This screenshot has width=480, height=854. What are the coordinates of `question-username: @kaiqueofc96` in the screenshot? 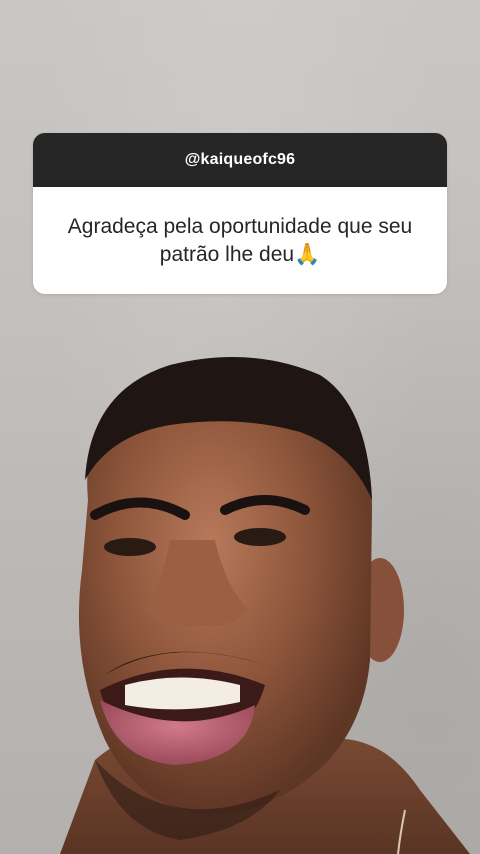 It's located at (240, 159).